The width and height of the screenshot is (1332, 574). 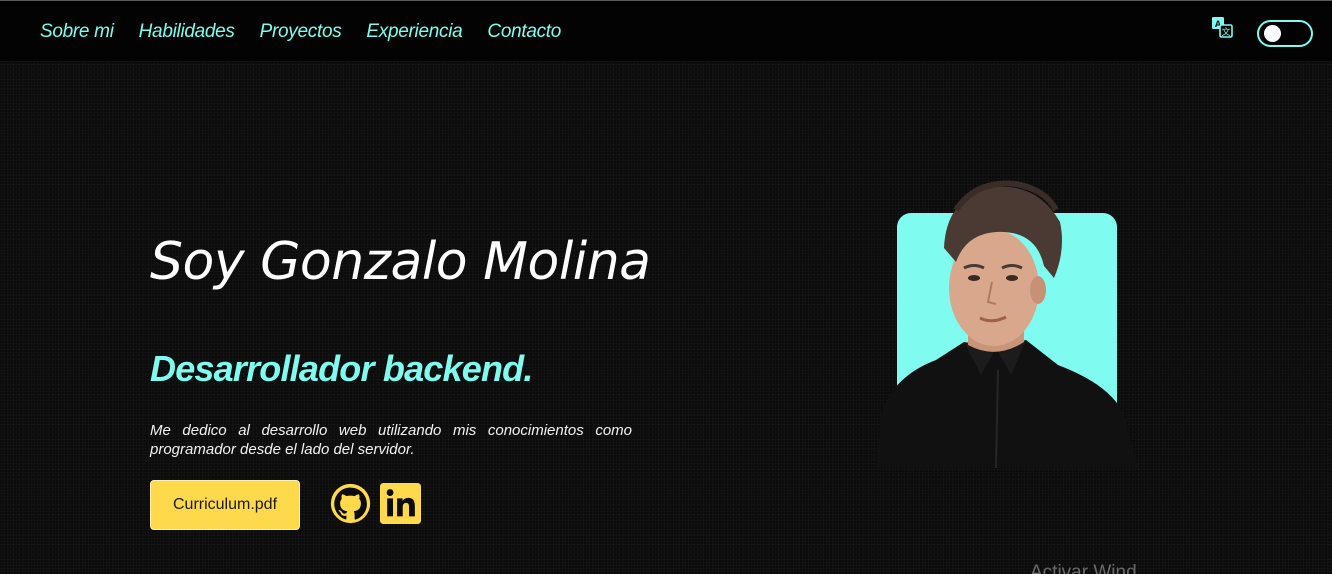 What do you see at coordinates (1007, 324) in the screenshot?
I see `profile-portrait` at bounding box center [1007, 324].